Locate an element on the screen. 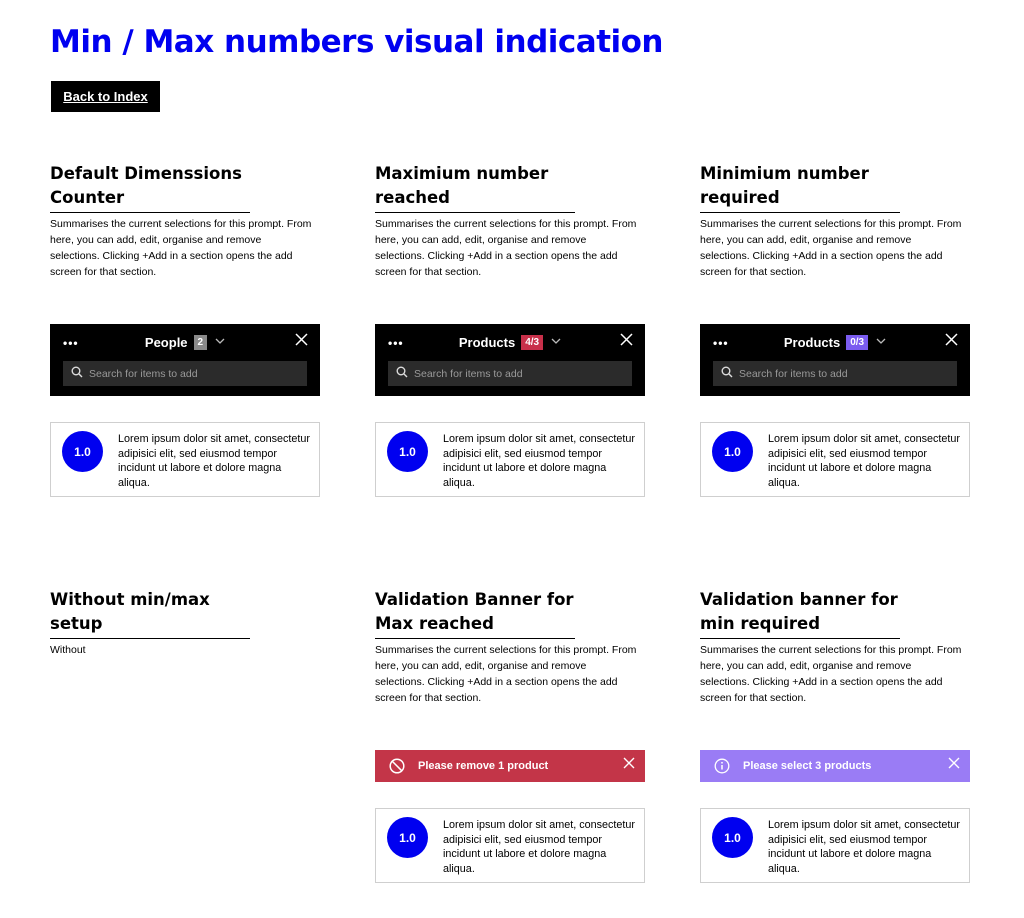 The width and height of the screenshot is (1024, 918). section-title: Without min/max setup is located at coordinates (150, 613).